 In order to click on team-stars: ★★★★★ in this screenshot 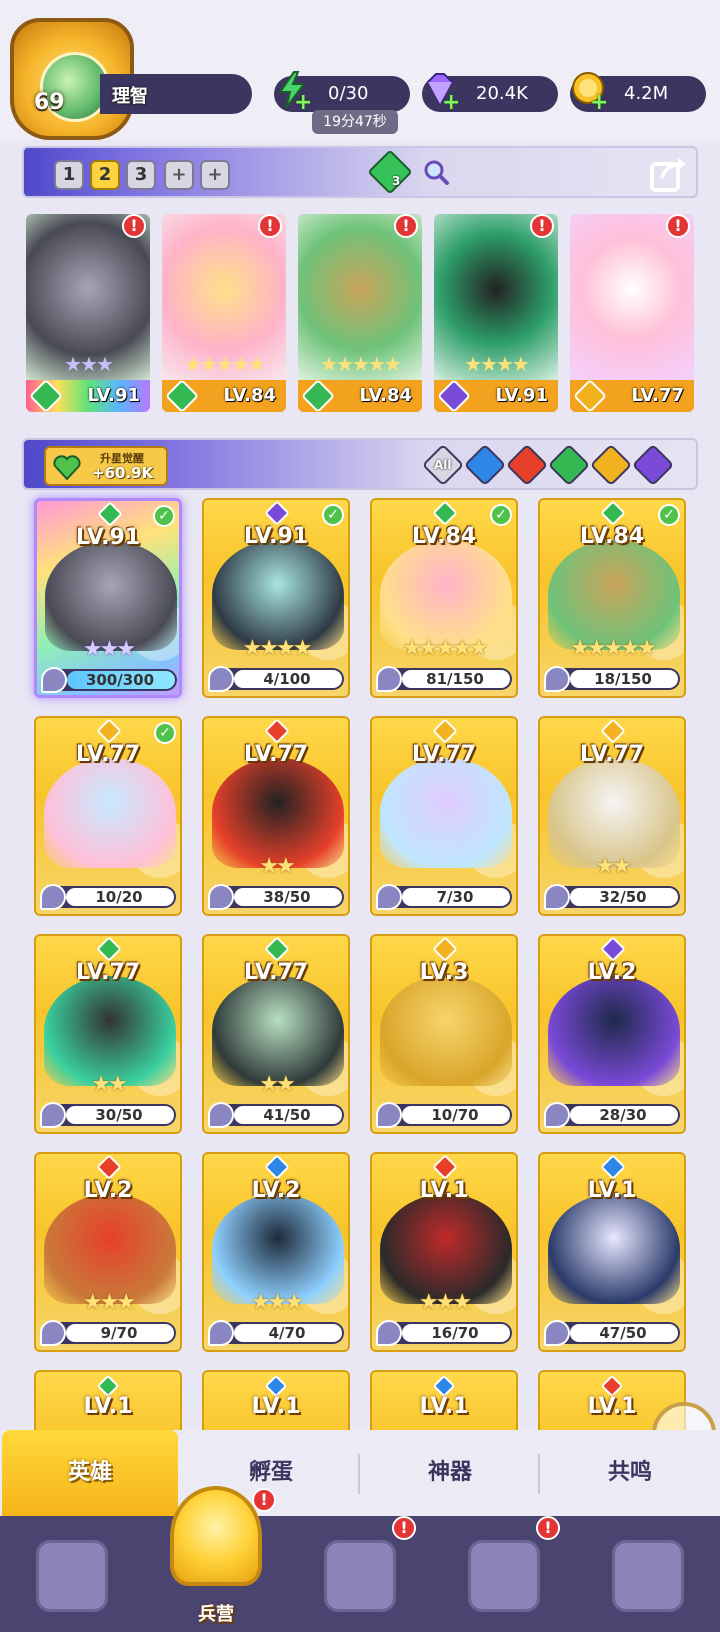, I will do `click(225, 364)`.